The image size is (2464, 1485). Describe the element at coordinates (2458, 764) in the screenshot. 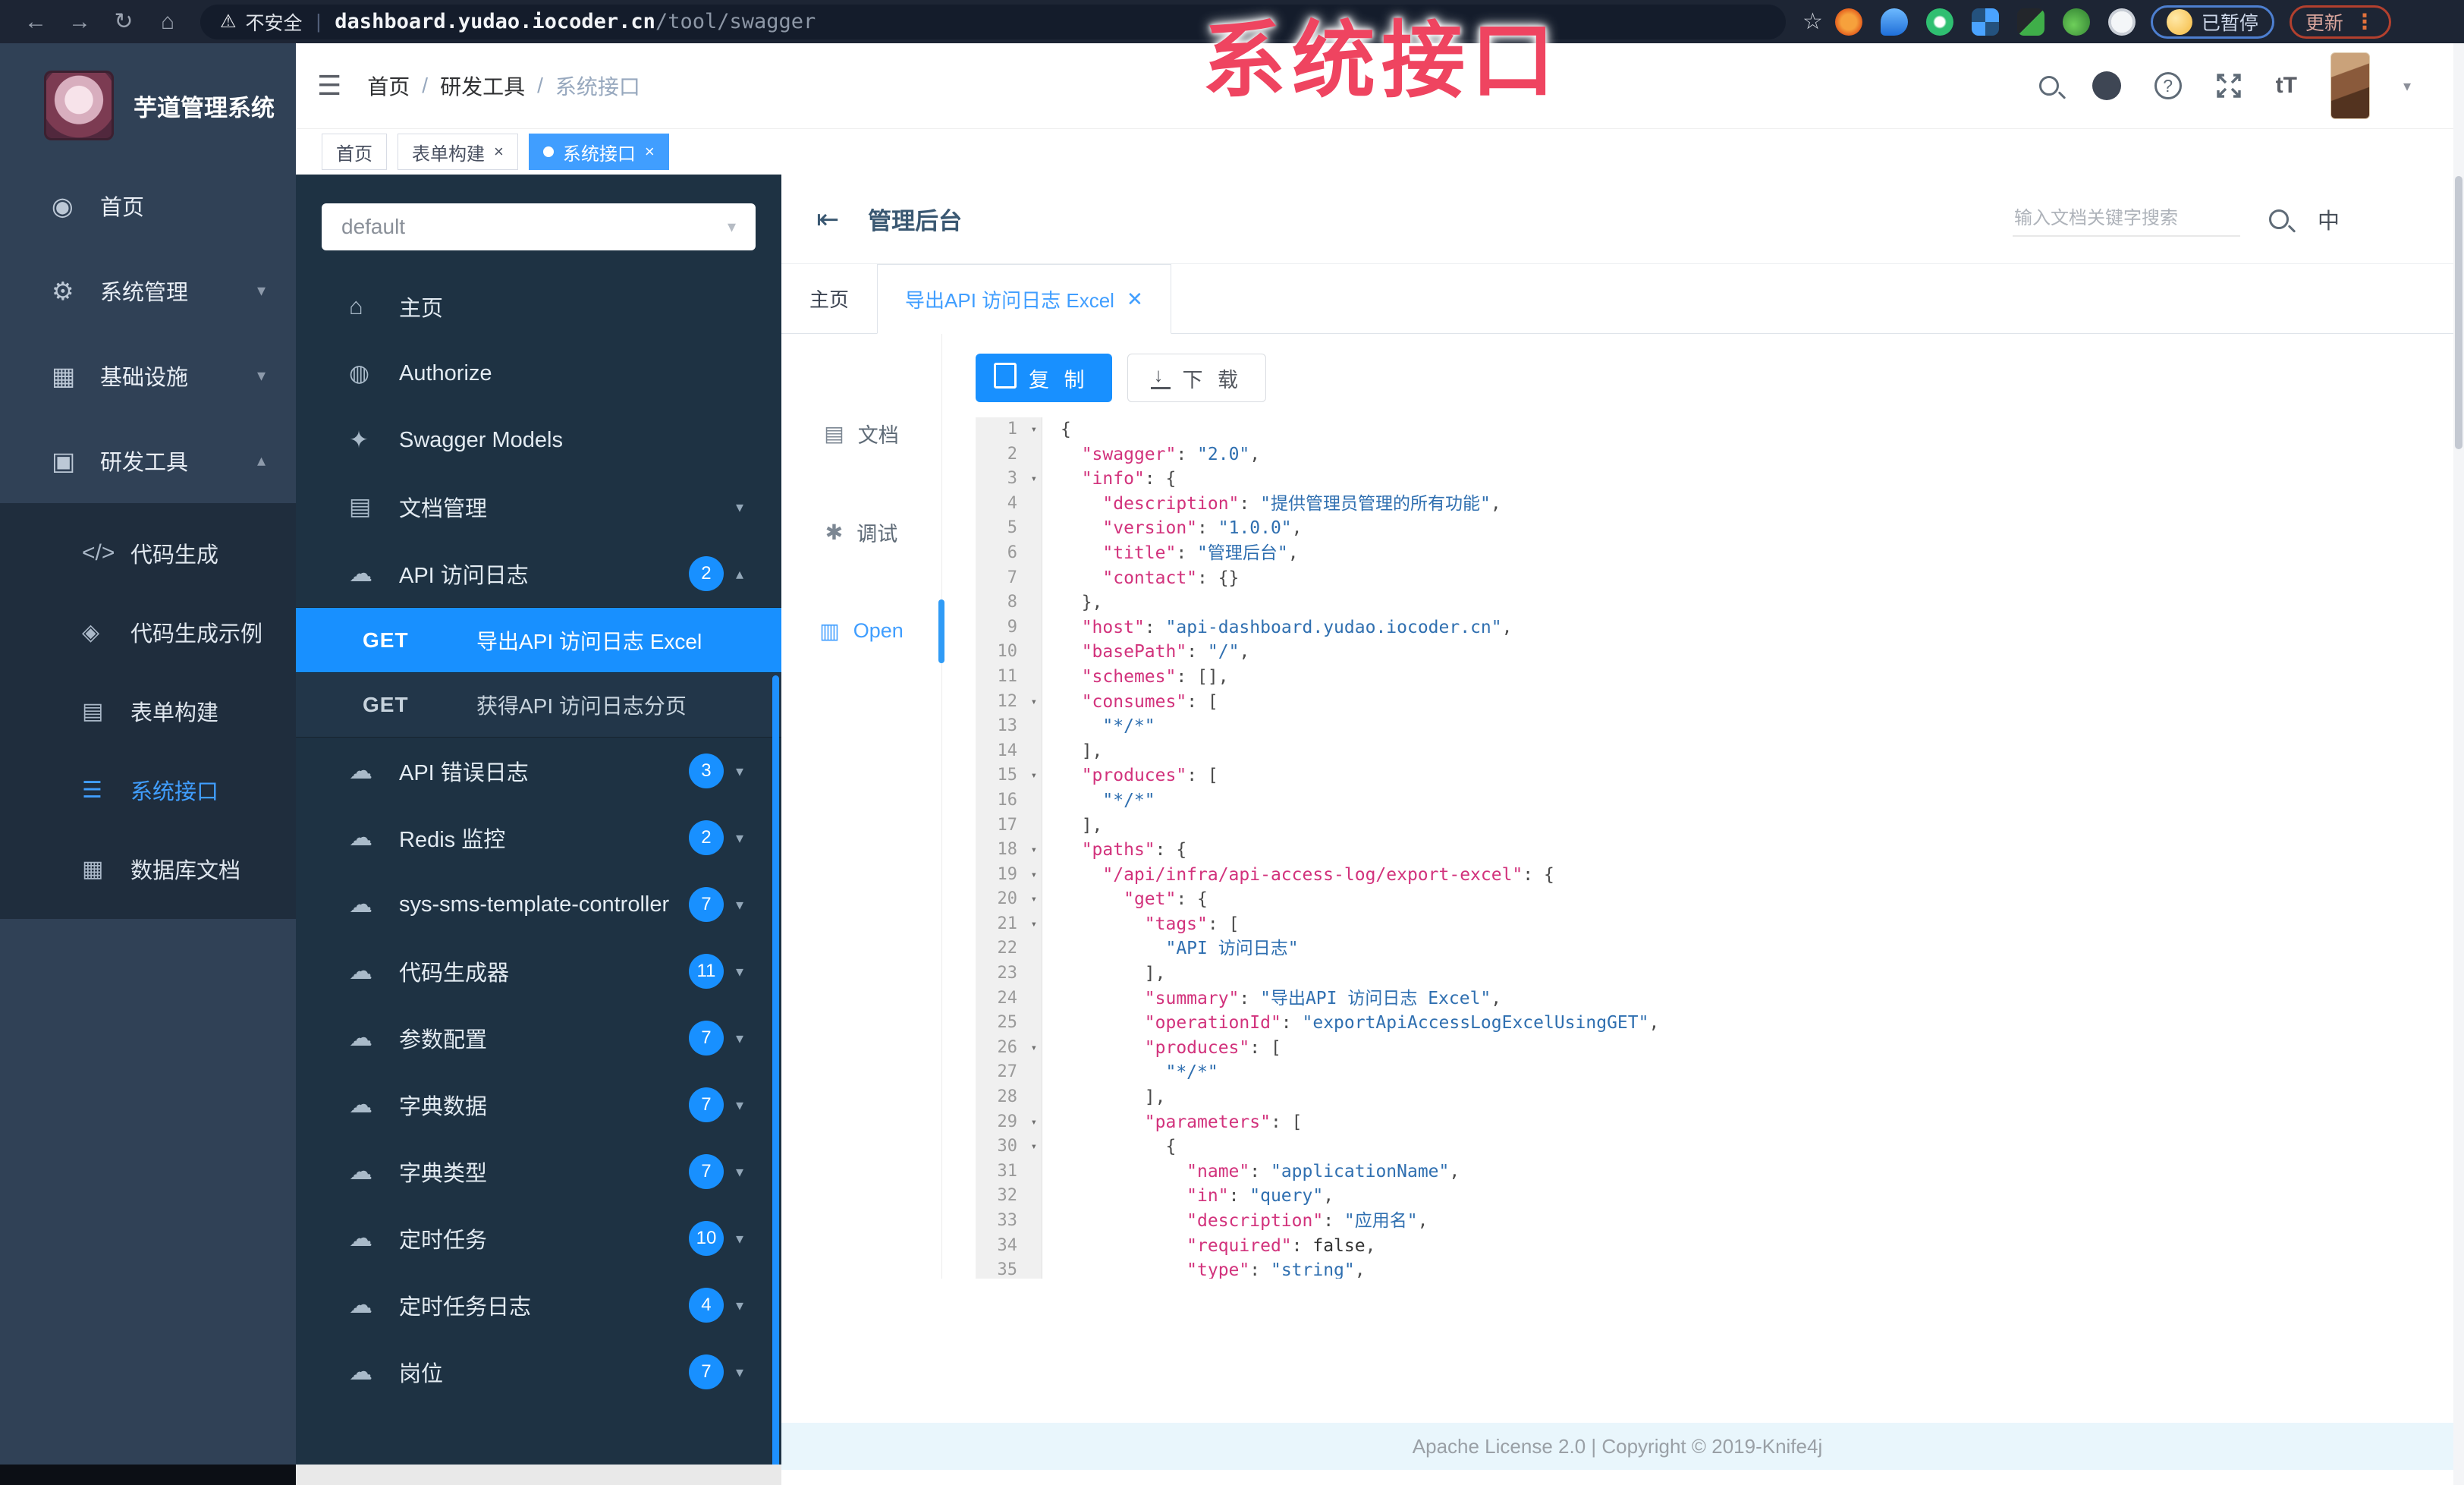

I see `page-scrollbar` at that location.